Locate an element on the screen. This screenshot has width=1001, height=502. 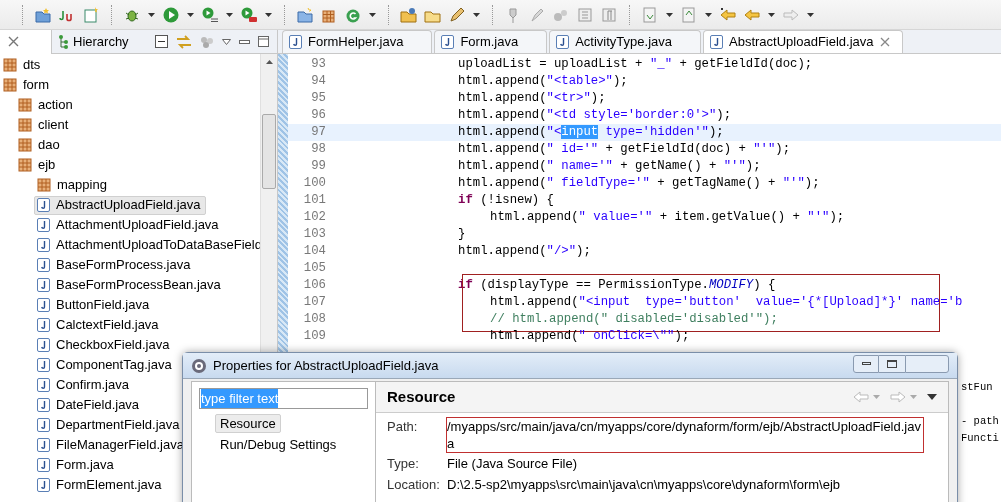
code-token: "<table>" is located at coordinates (579, 81).